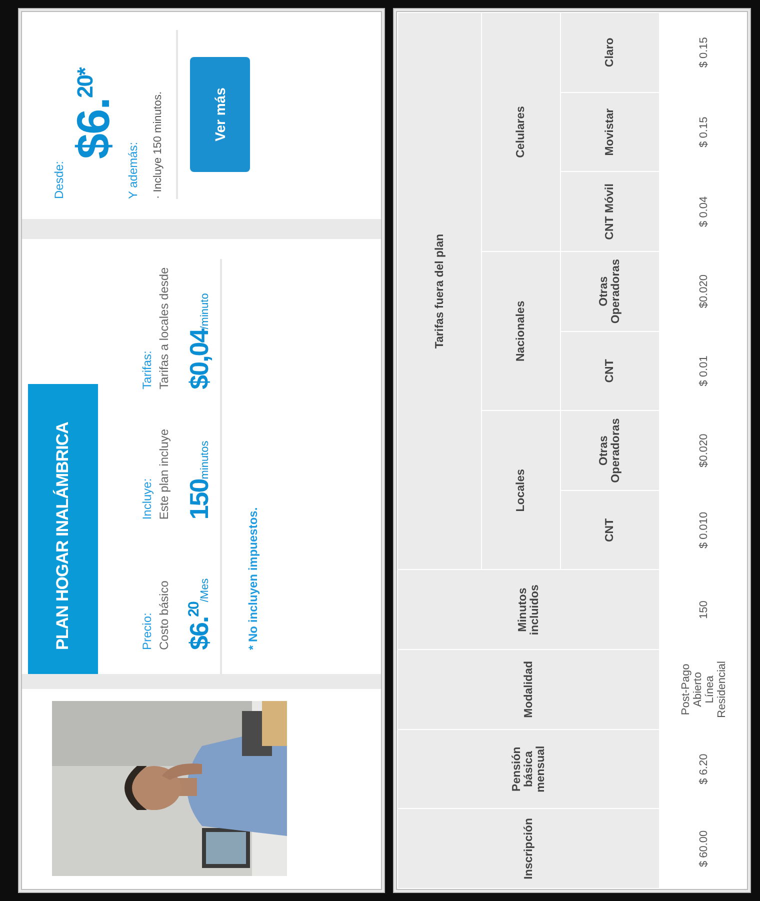 The image size is (760, 901). What do you see at coordinates (253, 578) in the screenshot?
I see `tax-footnote: * No incluyen impuestos.` at bounding box center [253, 578].